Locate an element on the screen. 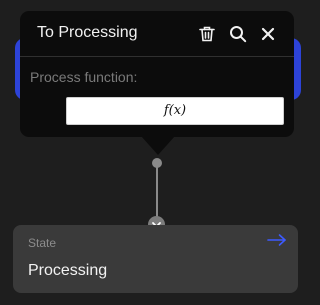 The width and height of the screenshot is (320, 305). search-icon is located at coordinates (238, 34).